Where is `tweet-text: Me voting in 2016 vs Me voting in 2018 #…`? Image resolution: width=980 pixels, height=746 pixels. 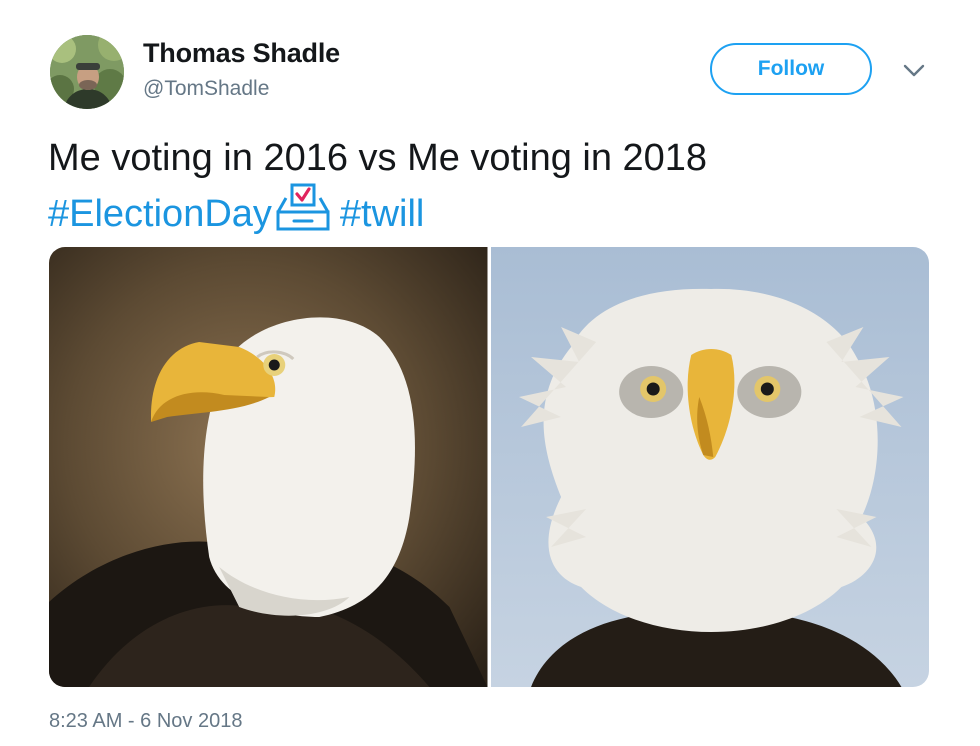
tweet-text: Me voting in 2016 vs Me voting in 2018 #… is located at coordinates (488, 186).